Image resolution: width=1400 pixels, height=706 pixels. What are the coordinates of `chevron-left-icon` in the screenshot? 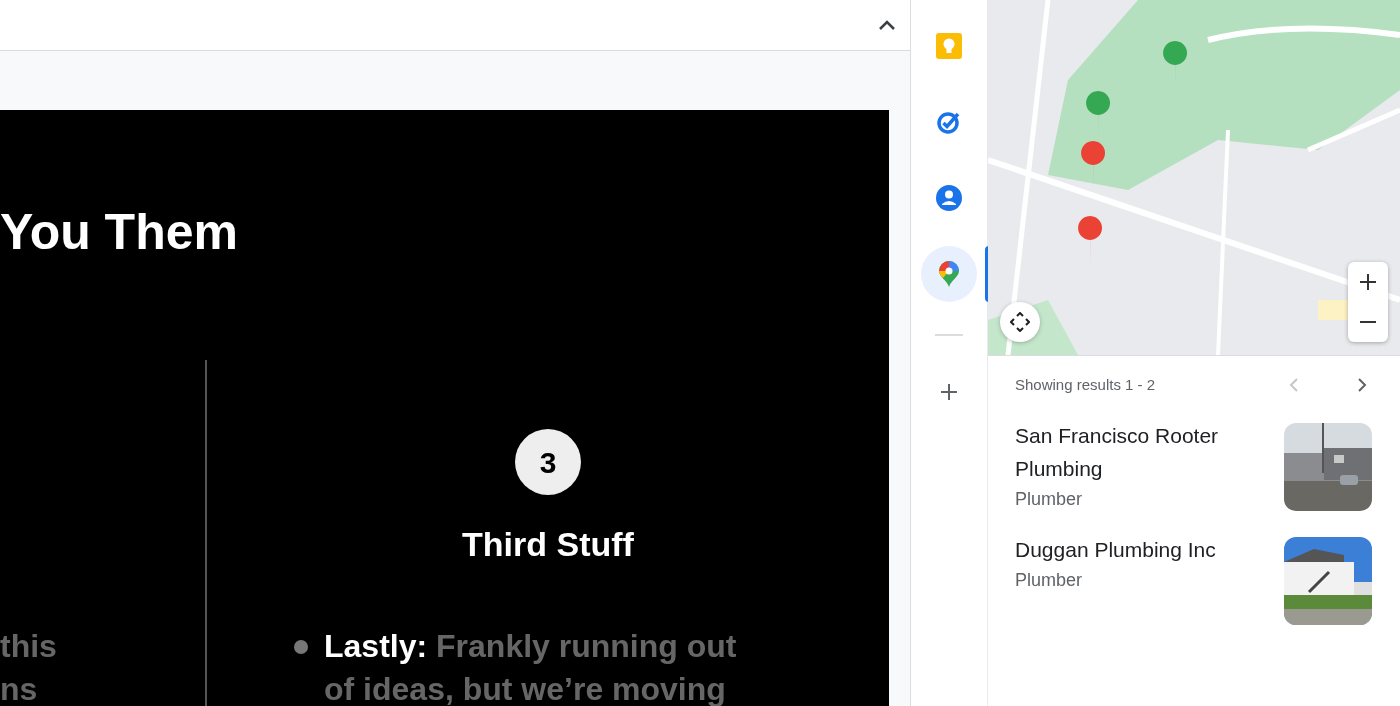 It's located at (1294, 385).